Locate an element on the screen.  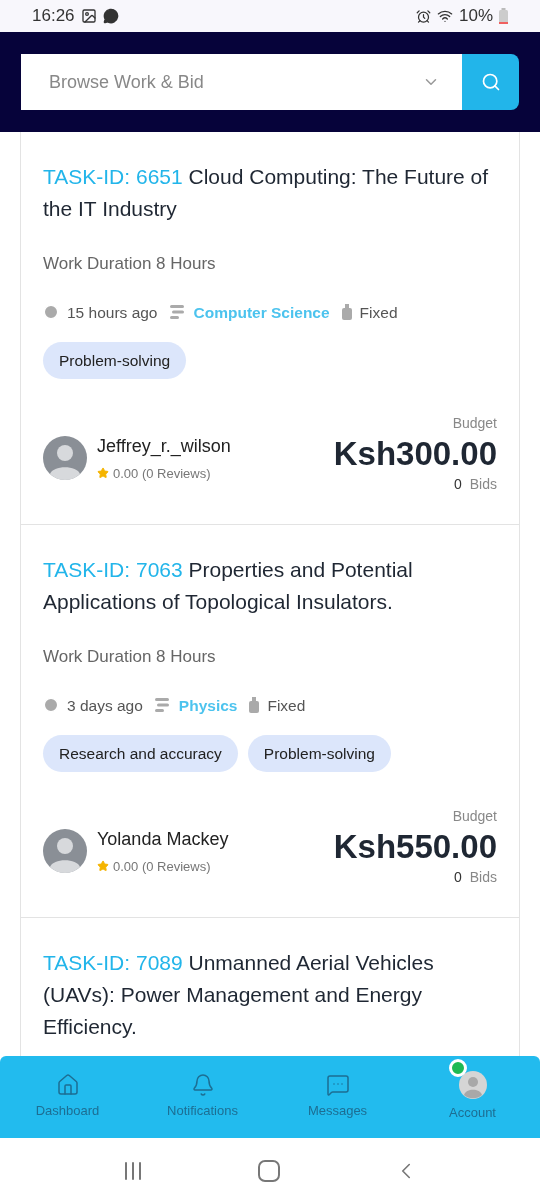
nav-tab: Account is located at coordinates (472, 1097).